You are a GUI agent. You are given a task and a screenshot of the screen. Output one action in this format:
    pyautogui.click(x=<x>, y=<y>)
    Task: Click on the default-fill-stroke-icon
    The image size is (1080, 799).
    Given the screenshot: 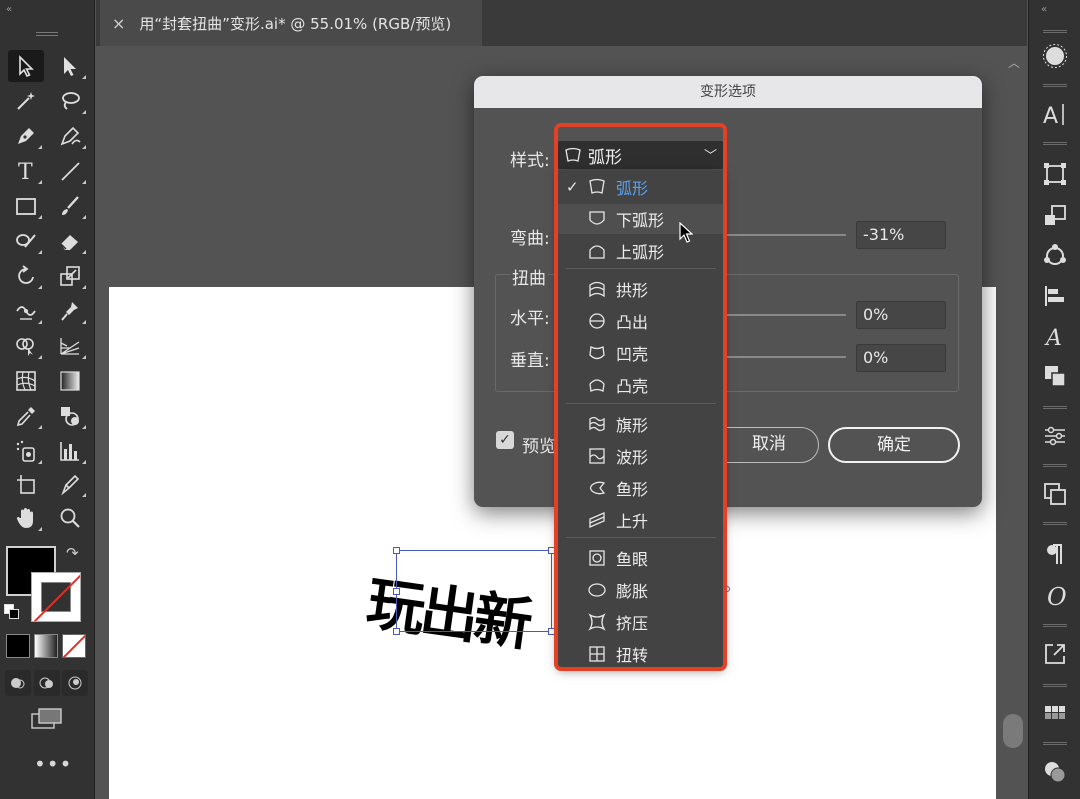 What is the action you would take?
    pyautogui.click(x=12, y=612)
    